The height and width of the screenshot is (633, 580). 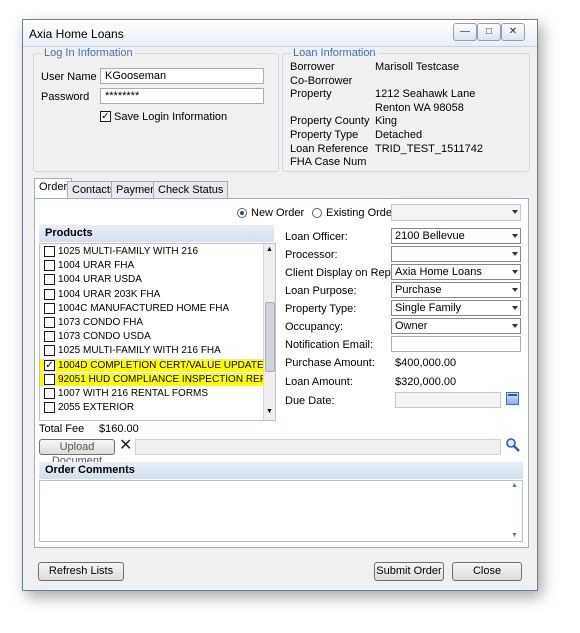 What do you see at coordinates (76, 34) in the screenshot?
I see `window-title: Axia Home Loans` at bounding box center [76, 34].